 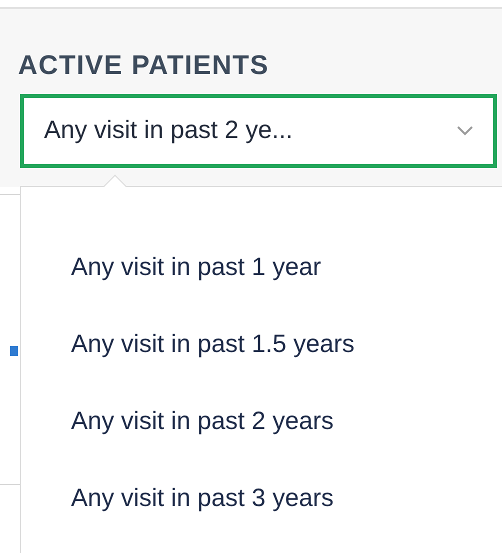 I want to click on chevron-down-icon, so click(x=465, y=131).